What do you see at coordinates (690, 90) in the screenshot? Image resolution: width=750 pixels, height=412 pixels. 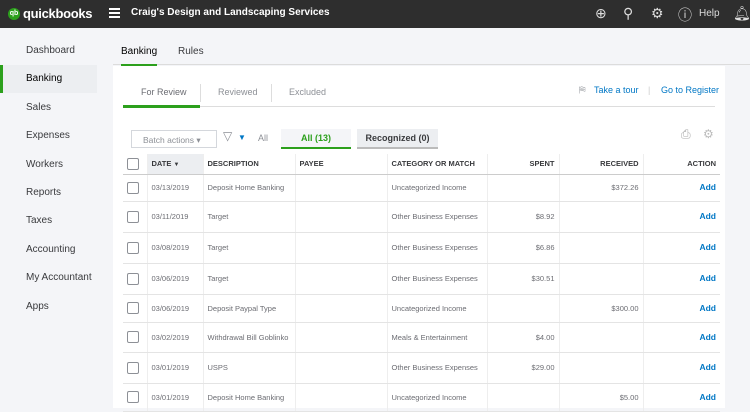 I see `go-to-register-link: Go to Register` at bounding box center [690, 90].